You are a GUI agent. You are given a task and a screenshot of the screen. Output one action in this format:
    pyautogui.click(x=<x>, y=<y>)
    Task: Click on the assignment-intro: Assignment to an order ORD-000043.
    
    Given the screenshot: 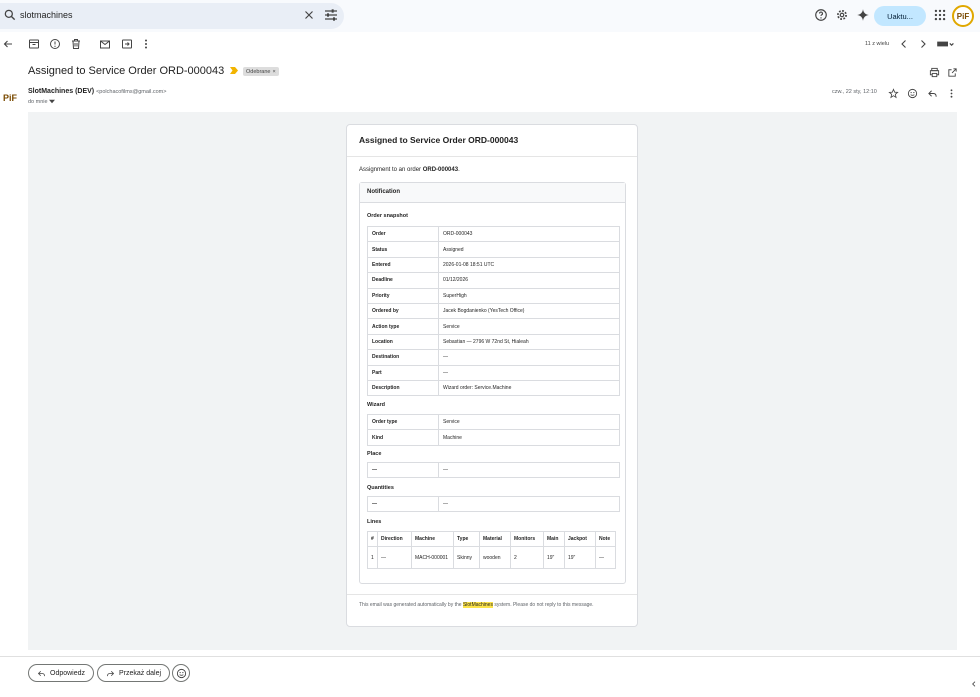 What is the action you would take?
    pyautogui.click(x=409, y=170)
    